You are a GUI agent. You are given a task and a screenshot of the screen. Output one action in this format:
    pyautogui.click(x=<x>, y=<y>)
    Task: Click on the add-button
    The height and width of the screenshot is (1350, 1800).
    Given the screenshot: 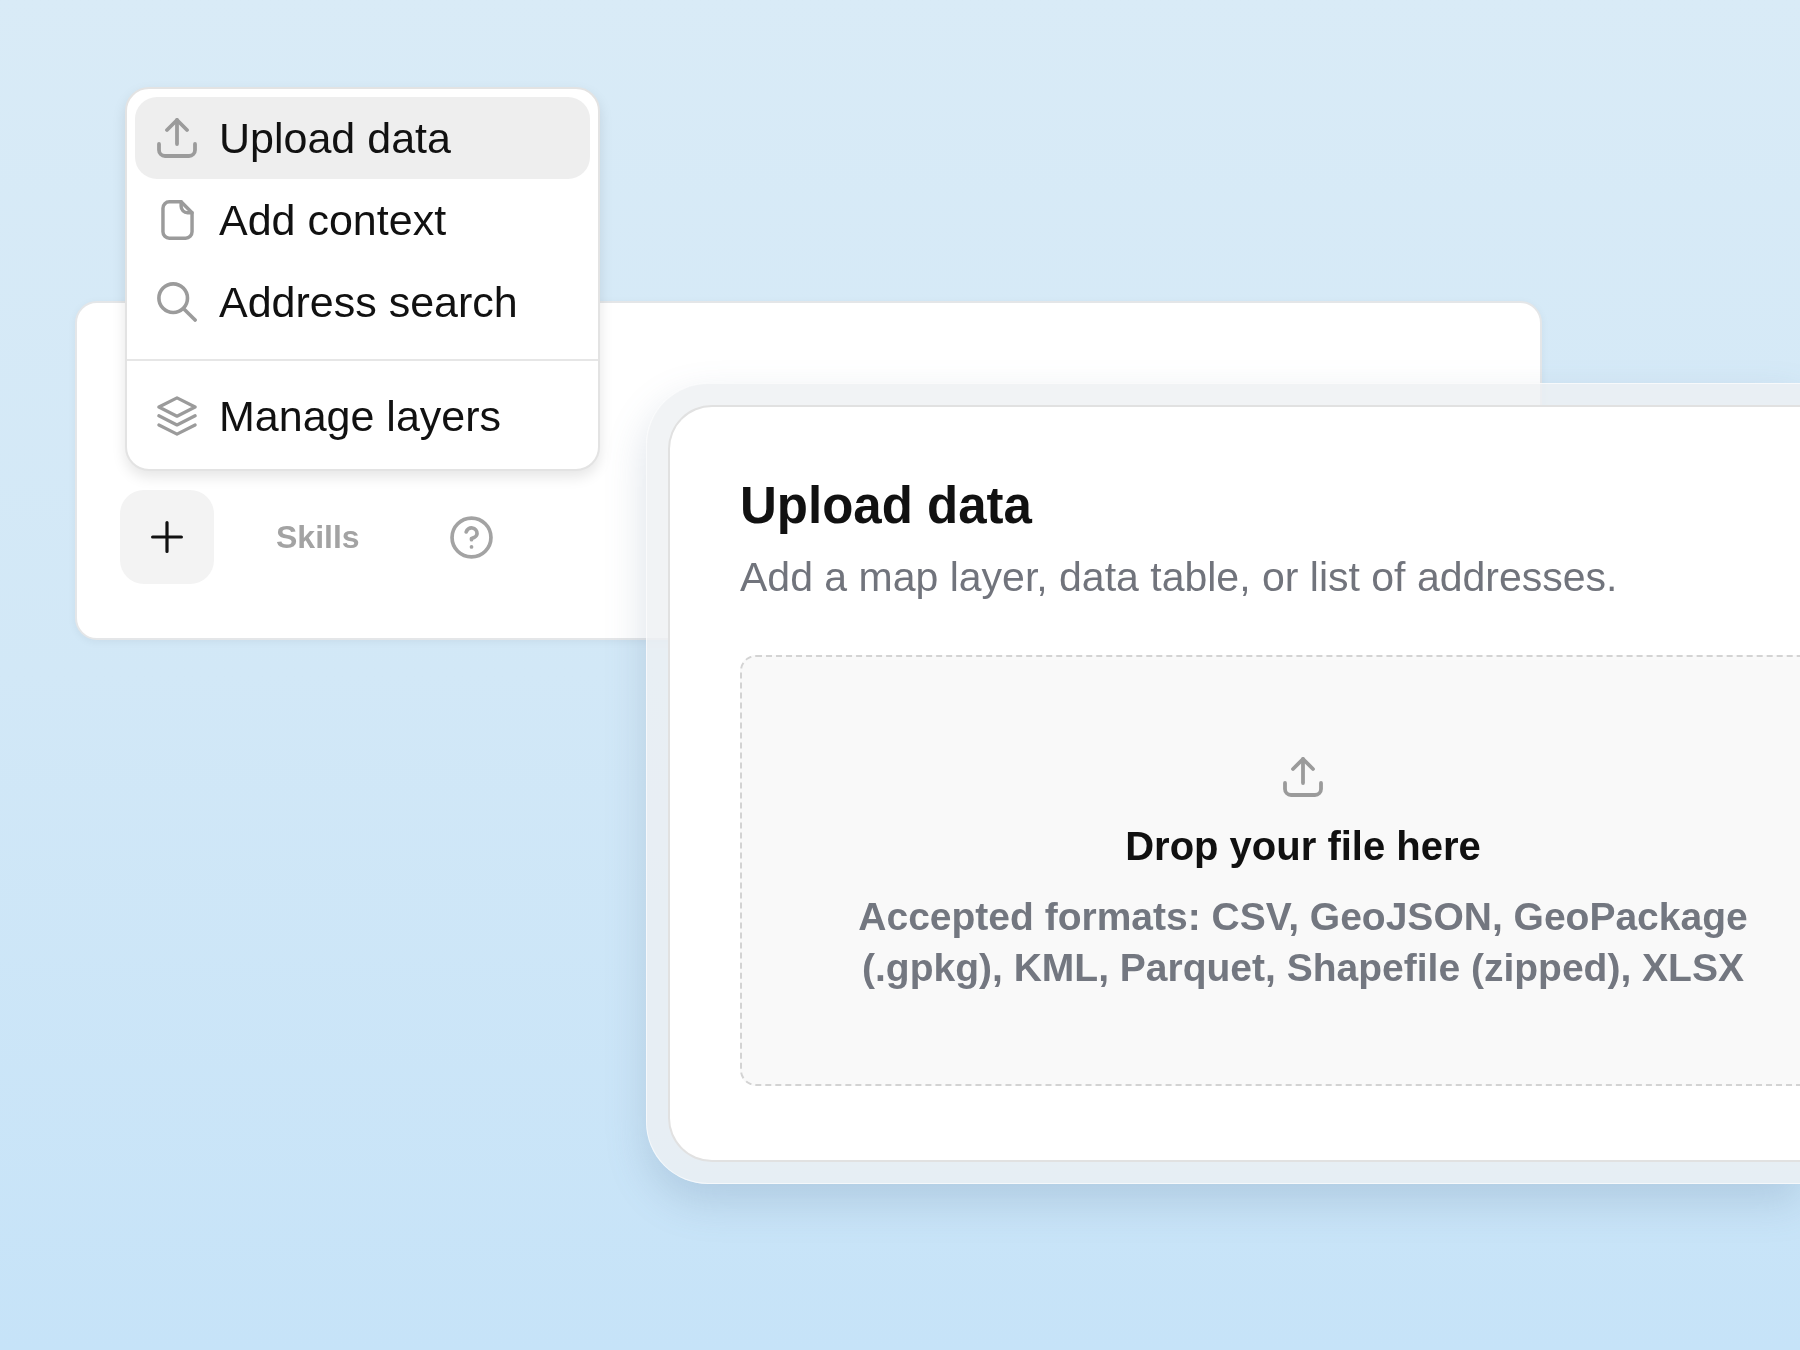 What is the action you would take?
    pyautogui.click(x=167, y=537)
    